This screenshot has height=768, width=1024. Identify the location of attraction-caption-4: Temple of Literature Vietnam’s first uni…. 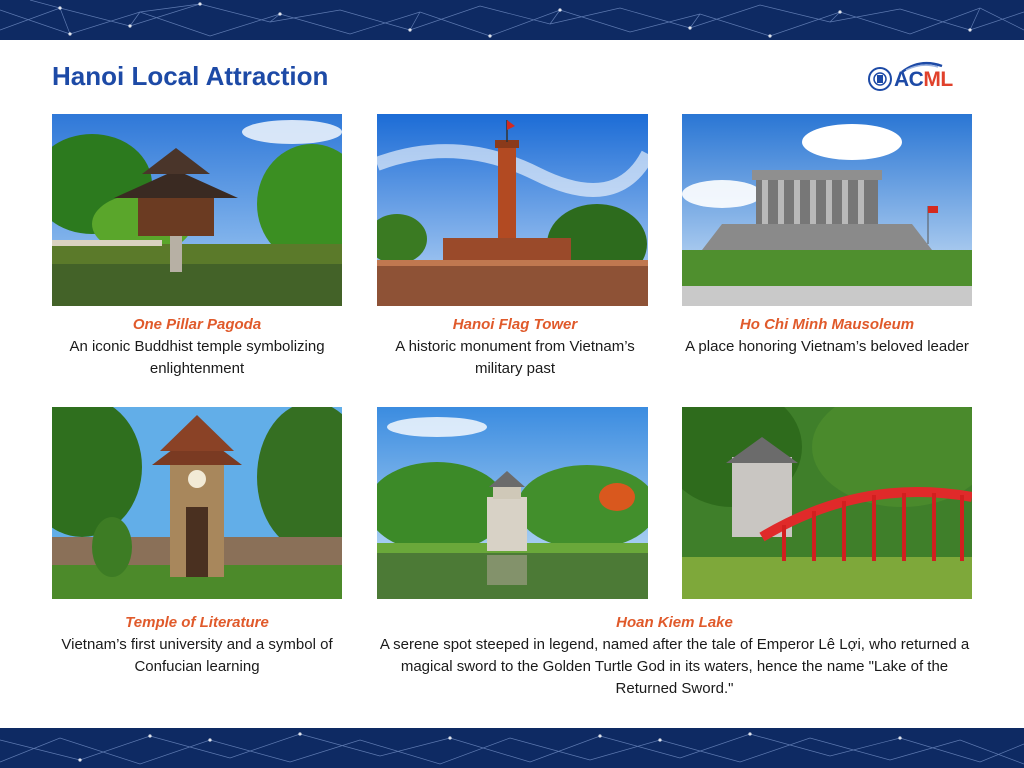
(197, 645).